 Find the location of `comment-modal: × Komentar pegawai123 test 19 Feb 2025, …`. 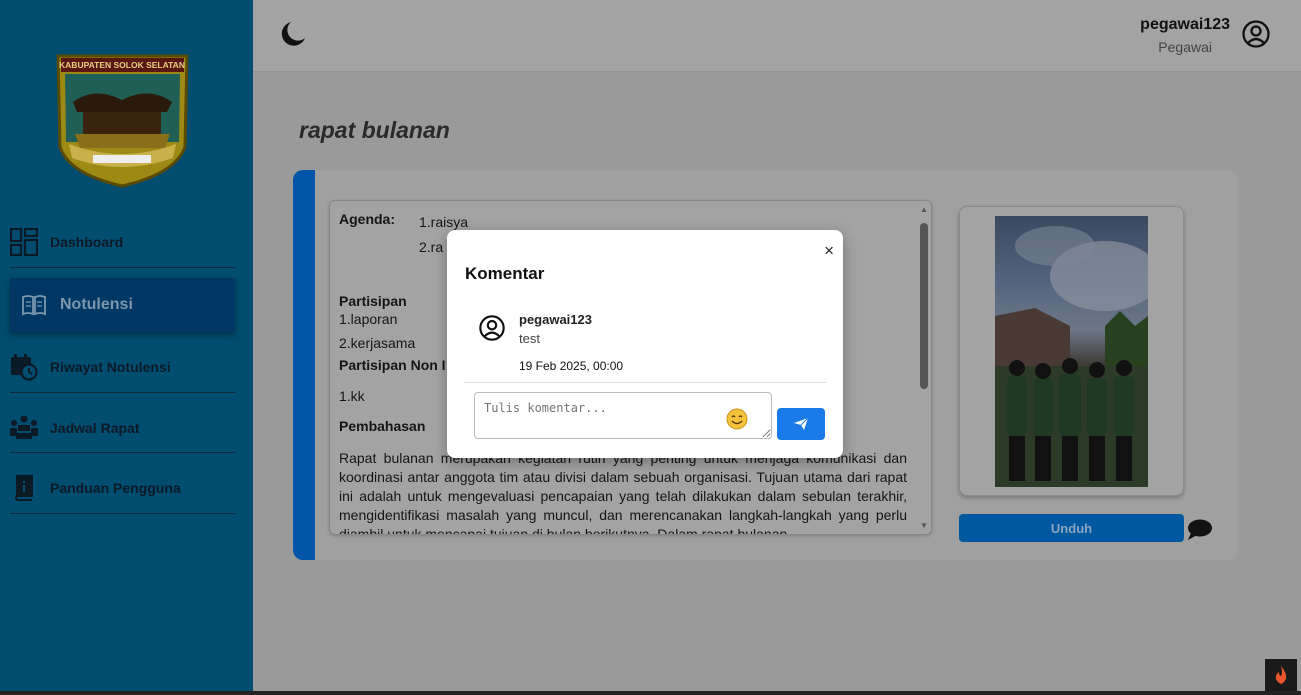

comment-modal: × Komentar pegawai123 test 19 Feb 2025, … is located at coordinates (645, 344).